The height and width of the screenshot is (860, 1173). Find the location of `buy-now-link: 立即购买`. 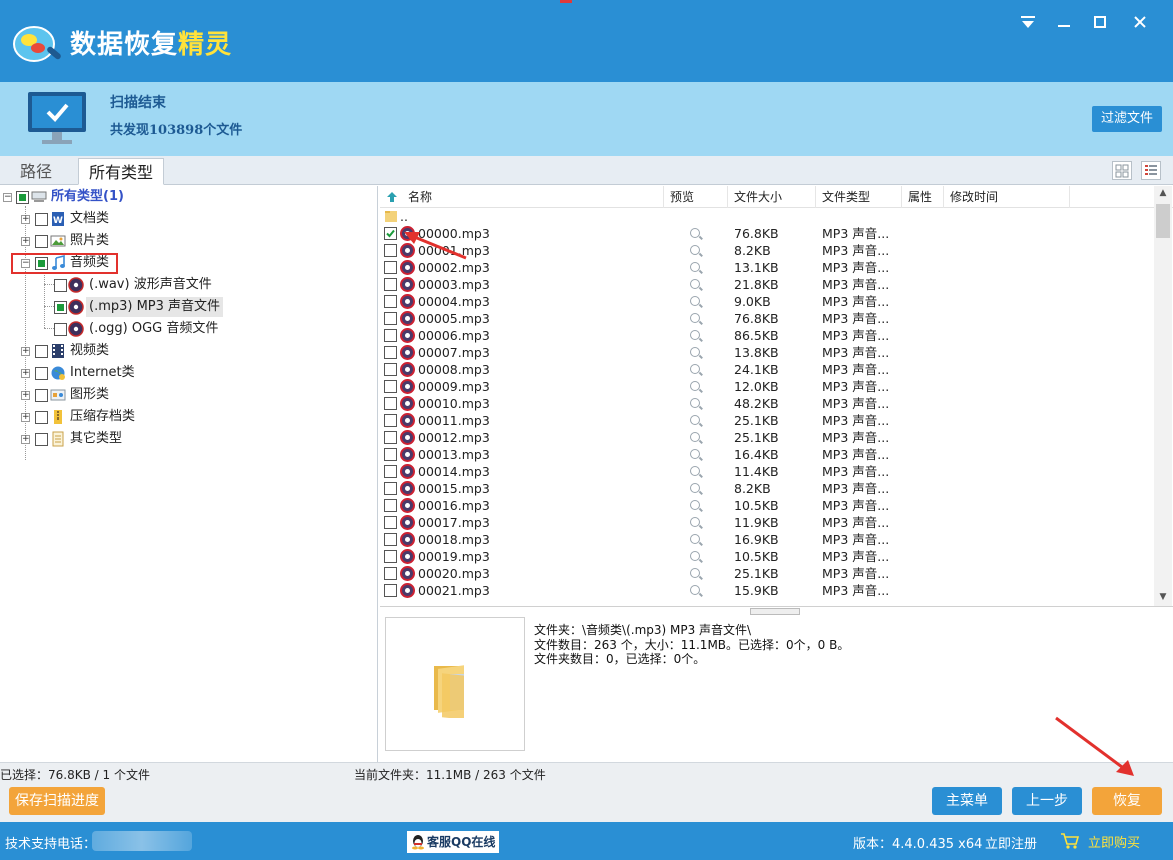

buy-now-link: 立即购买 is located at coordinates (1114, 841).